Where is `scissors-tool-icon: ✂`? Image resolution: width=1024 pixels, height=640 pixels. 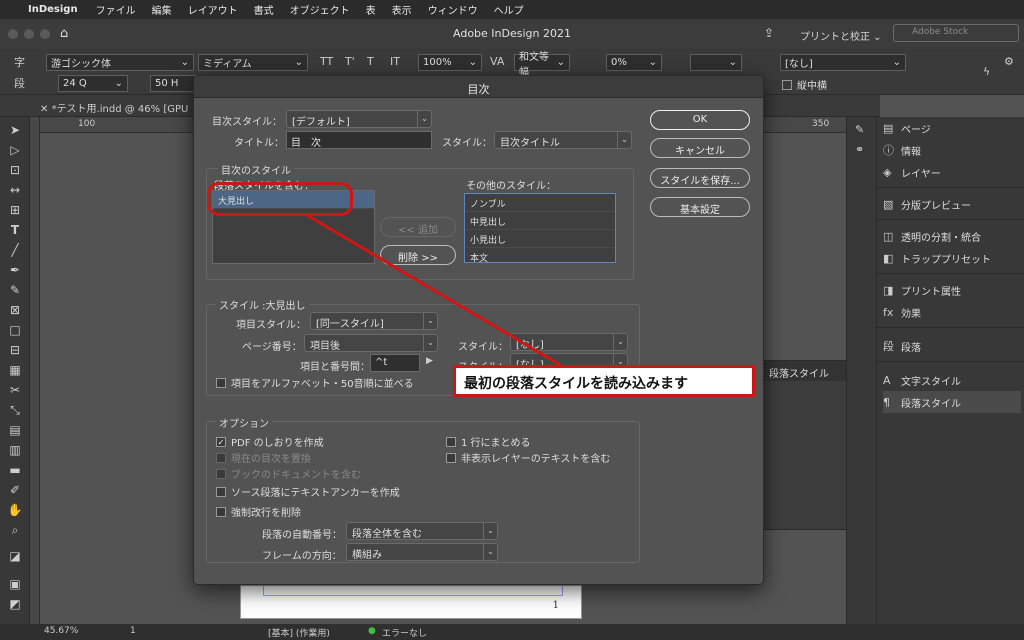 scissors-tool-icon: ✂ is located at coordinates (15, 391).